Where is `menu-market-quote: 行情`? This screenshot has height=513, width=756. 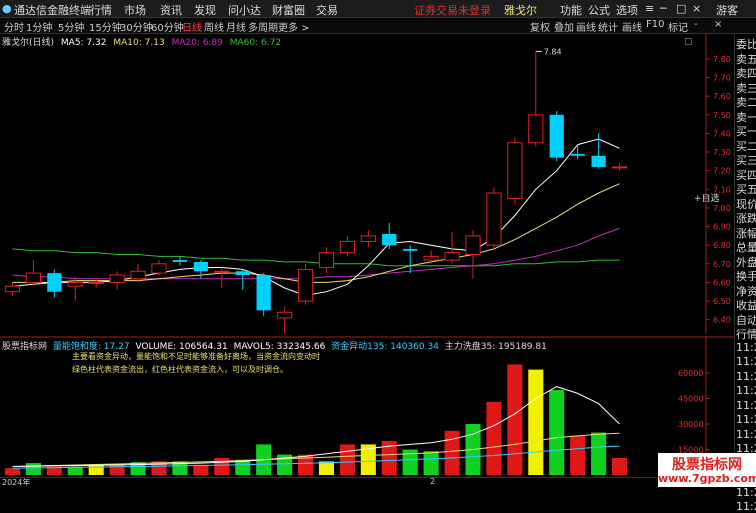
menu-market-quote: 行情 is located at coordinates (101, 10).